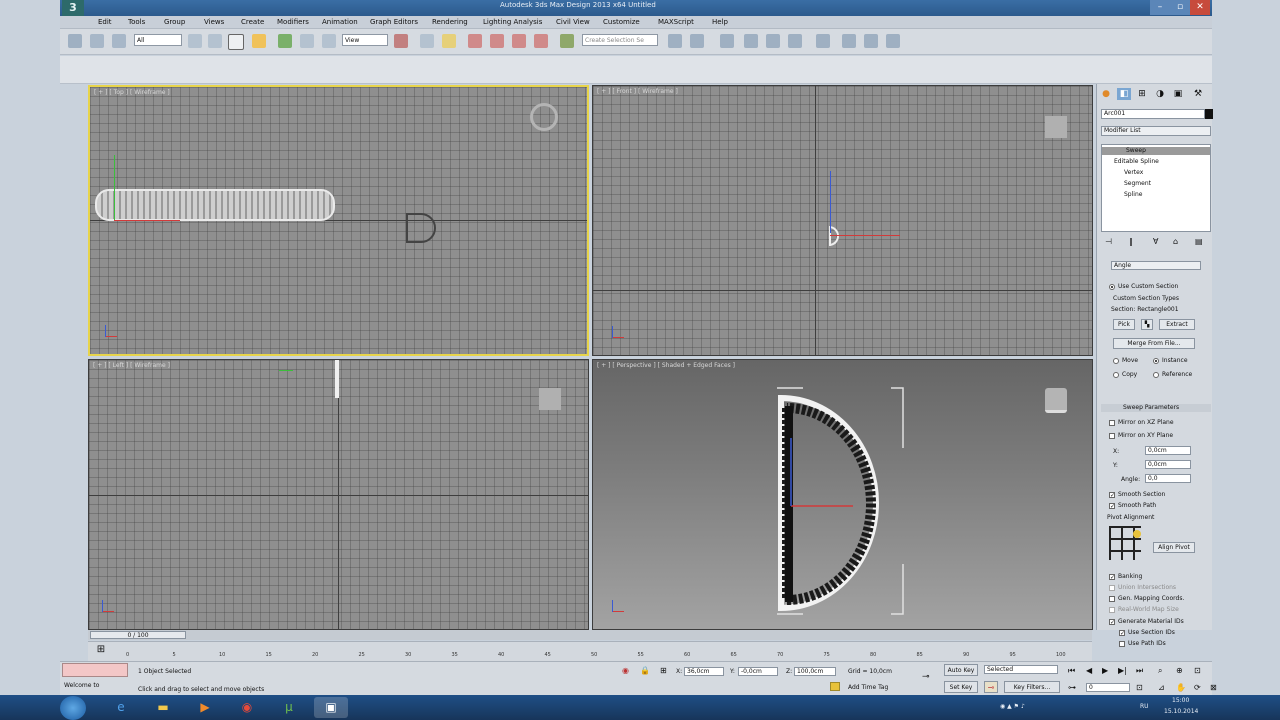  I want to click on menu-edit: Edit, so click(105, 22).